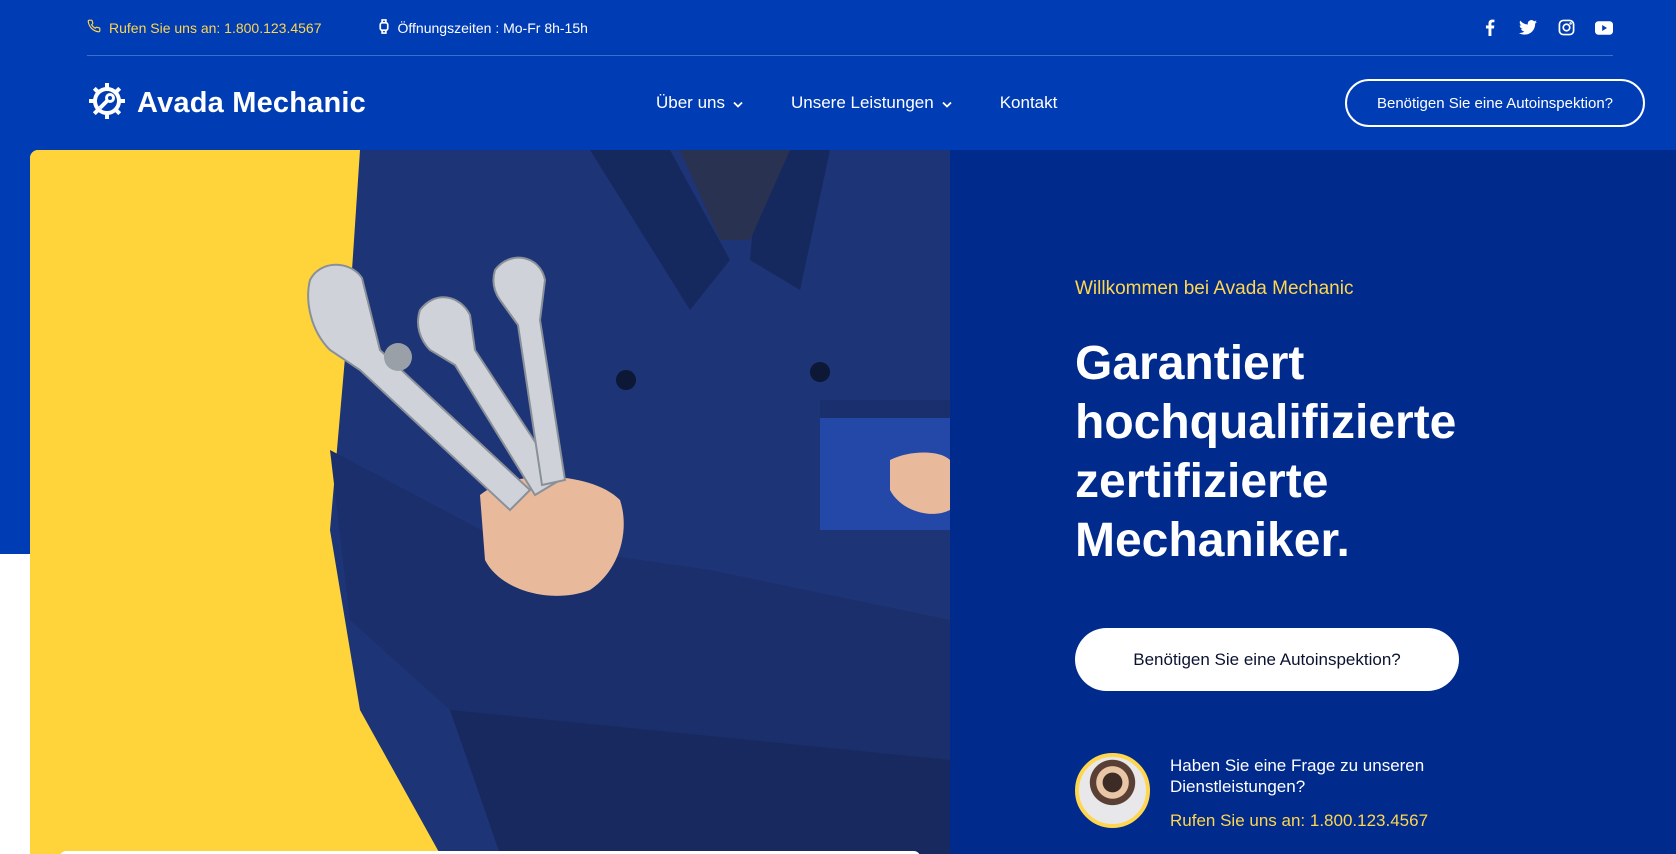  I want to click on topbar-phone: Rufen Sie uns an: 1.800.123.4567, so click(204, 27).